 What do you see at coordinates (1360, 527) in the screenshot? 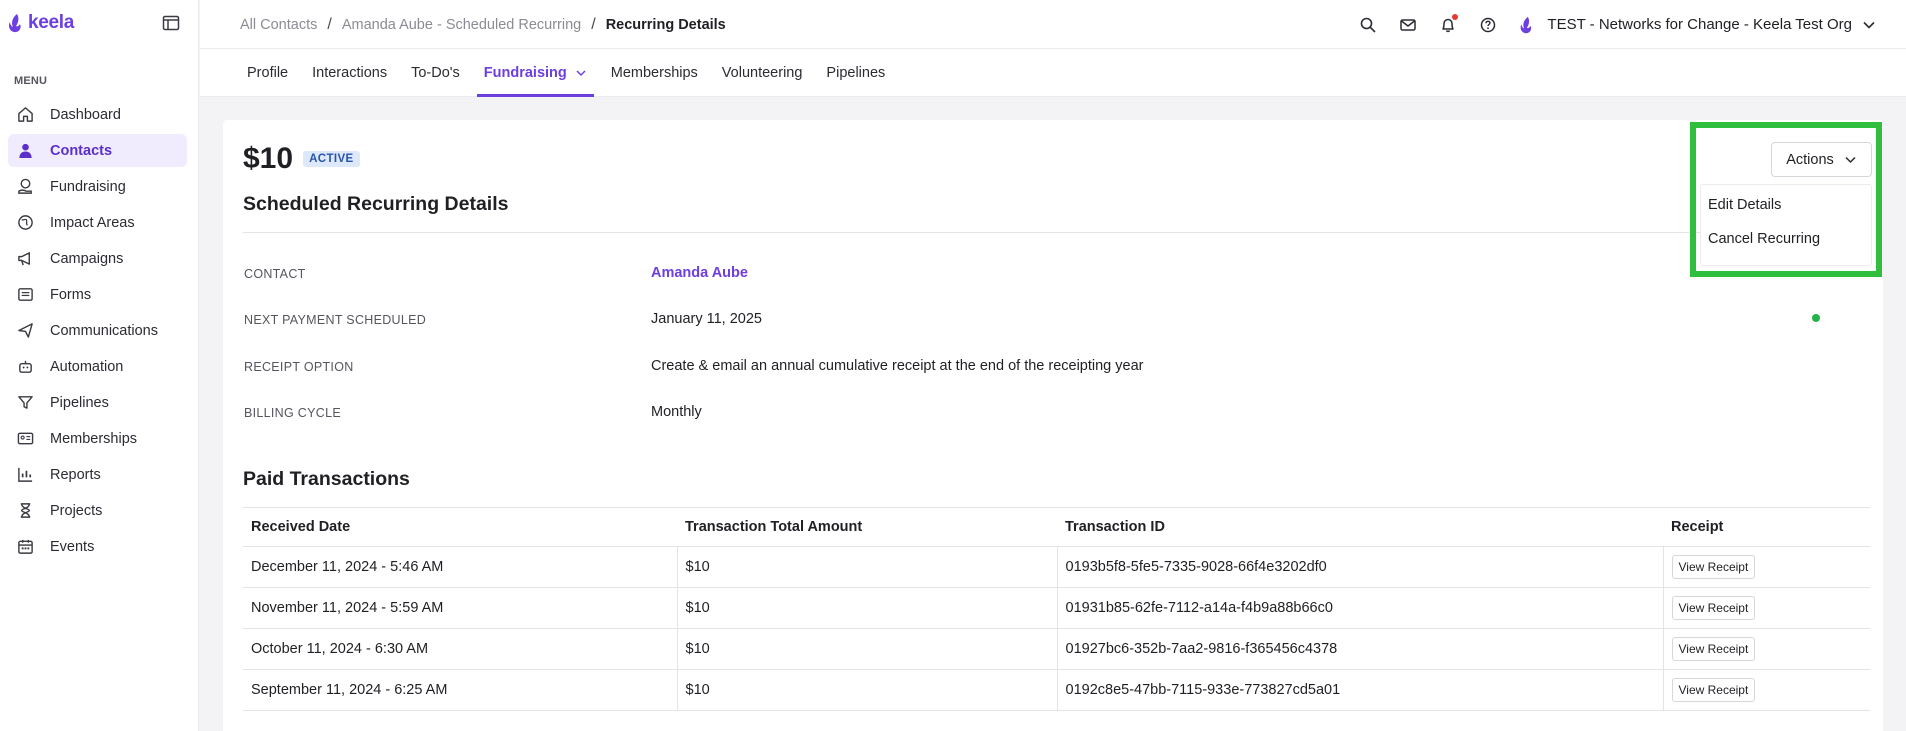
I see `column-header: Transaction ID` at bounding box center [1360, 527].